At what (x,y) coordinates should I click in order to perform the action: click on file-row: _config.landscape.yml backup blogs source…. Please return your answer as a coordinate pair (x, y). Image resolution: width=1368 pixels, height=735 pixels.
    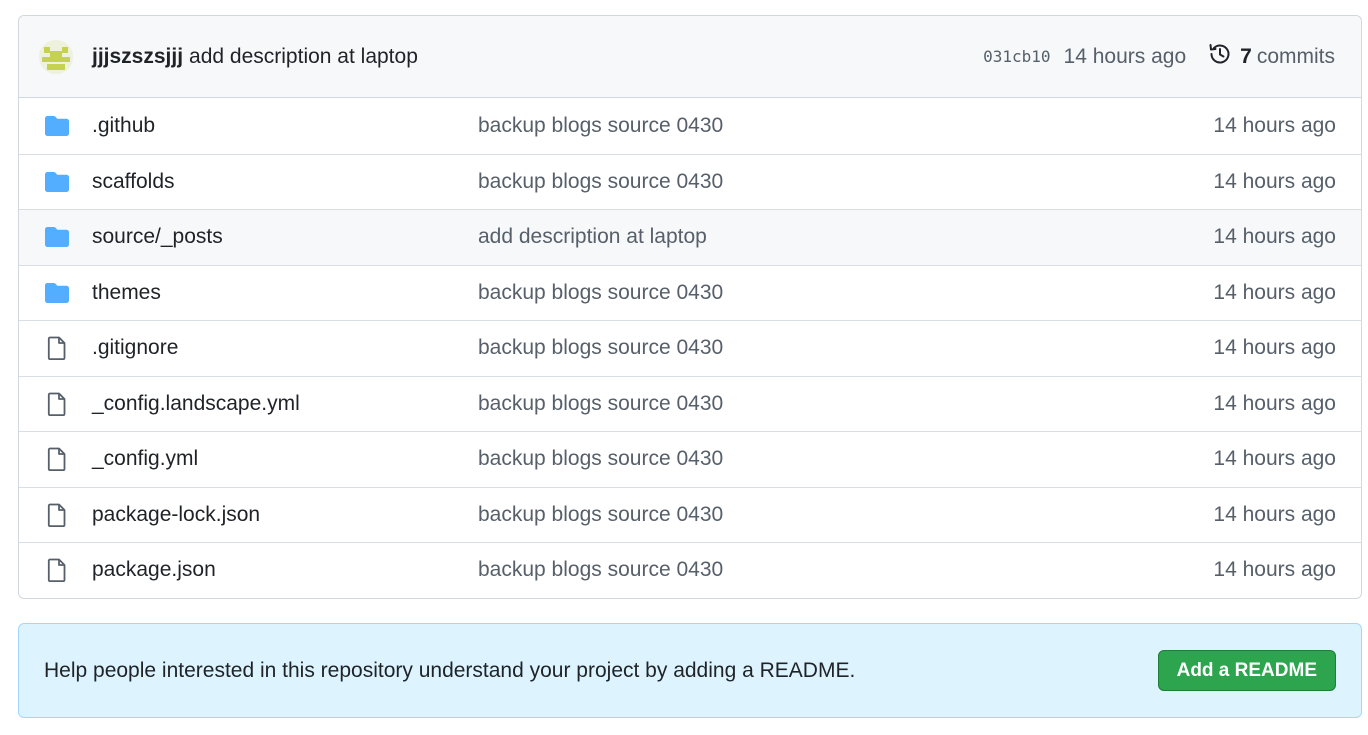
    Looking at the image, I should click on (690, 403).